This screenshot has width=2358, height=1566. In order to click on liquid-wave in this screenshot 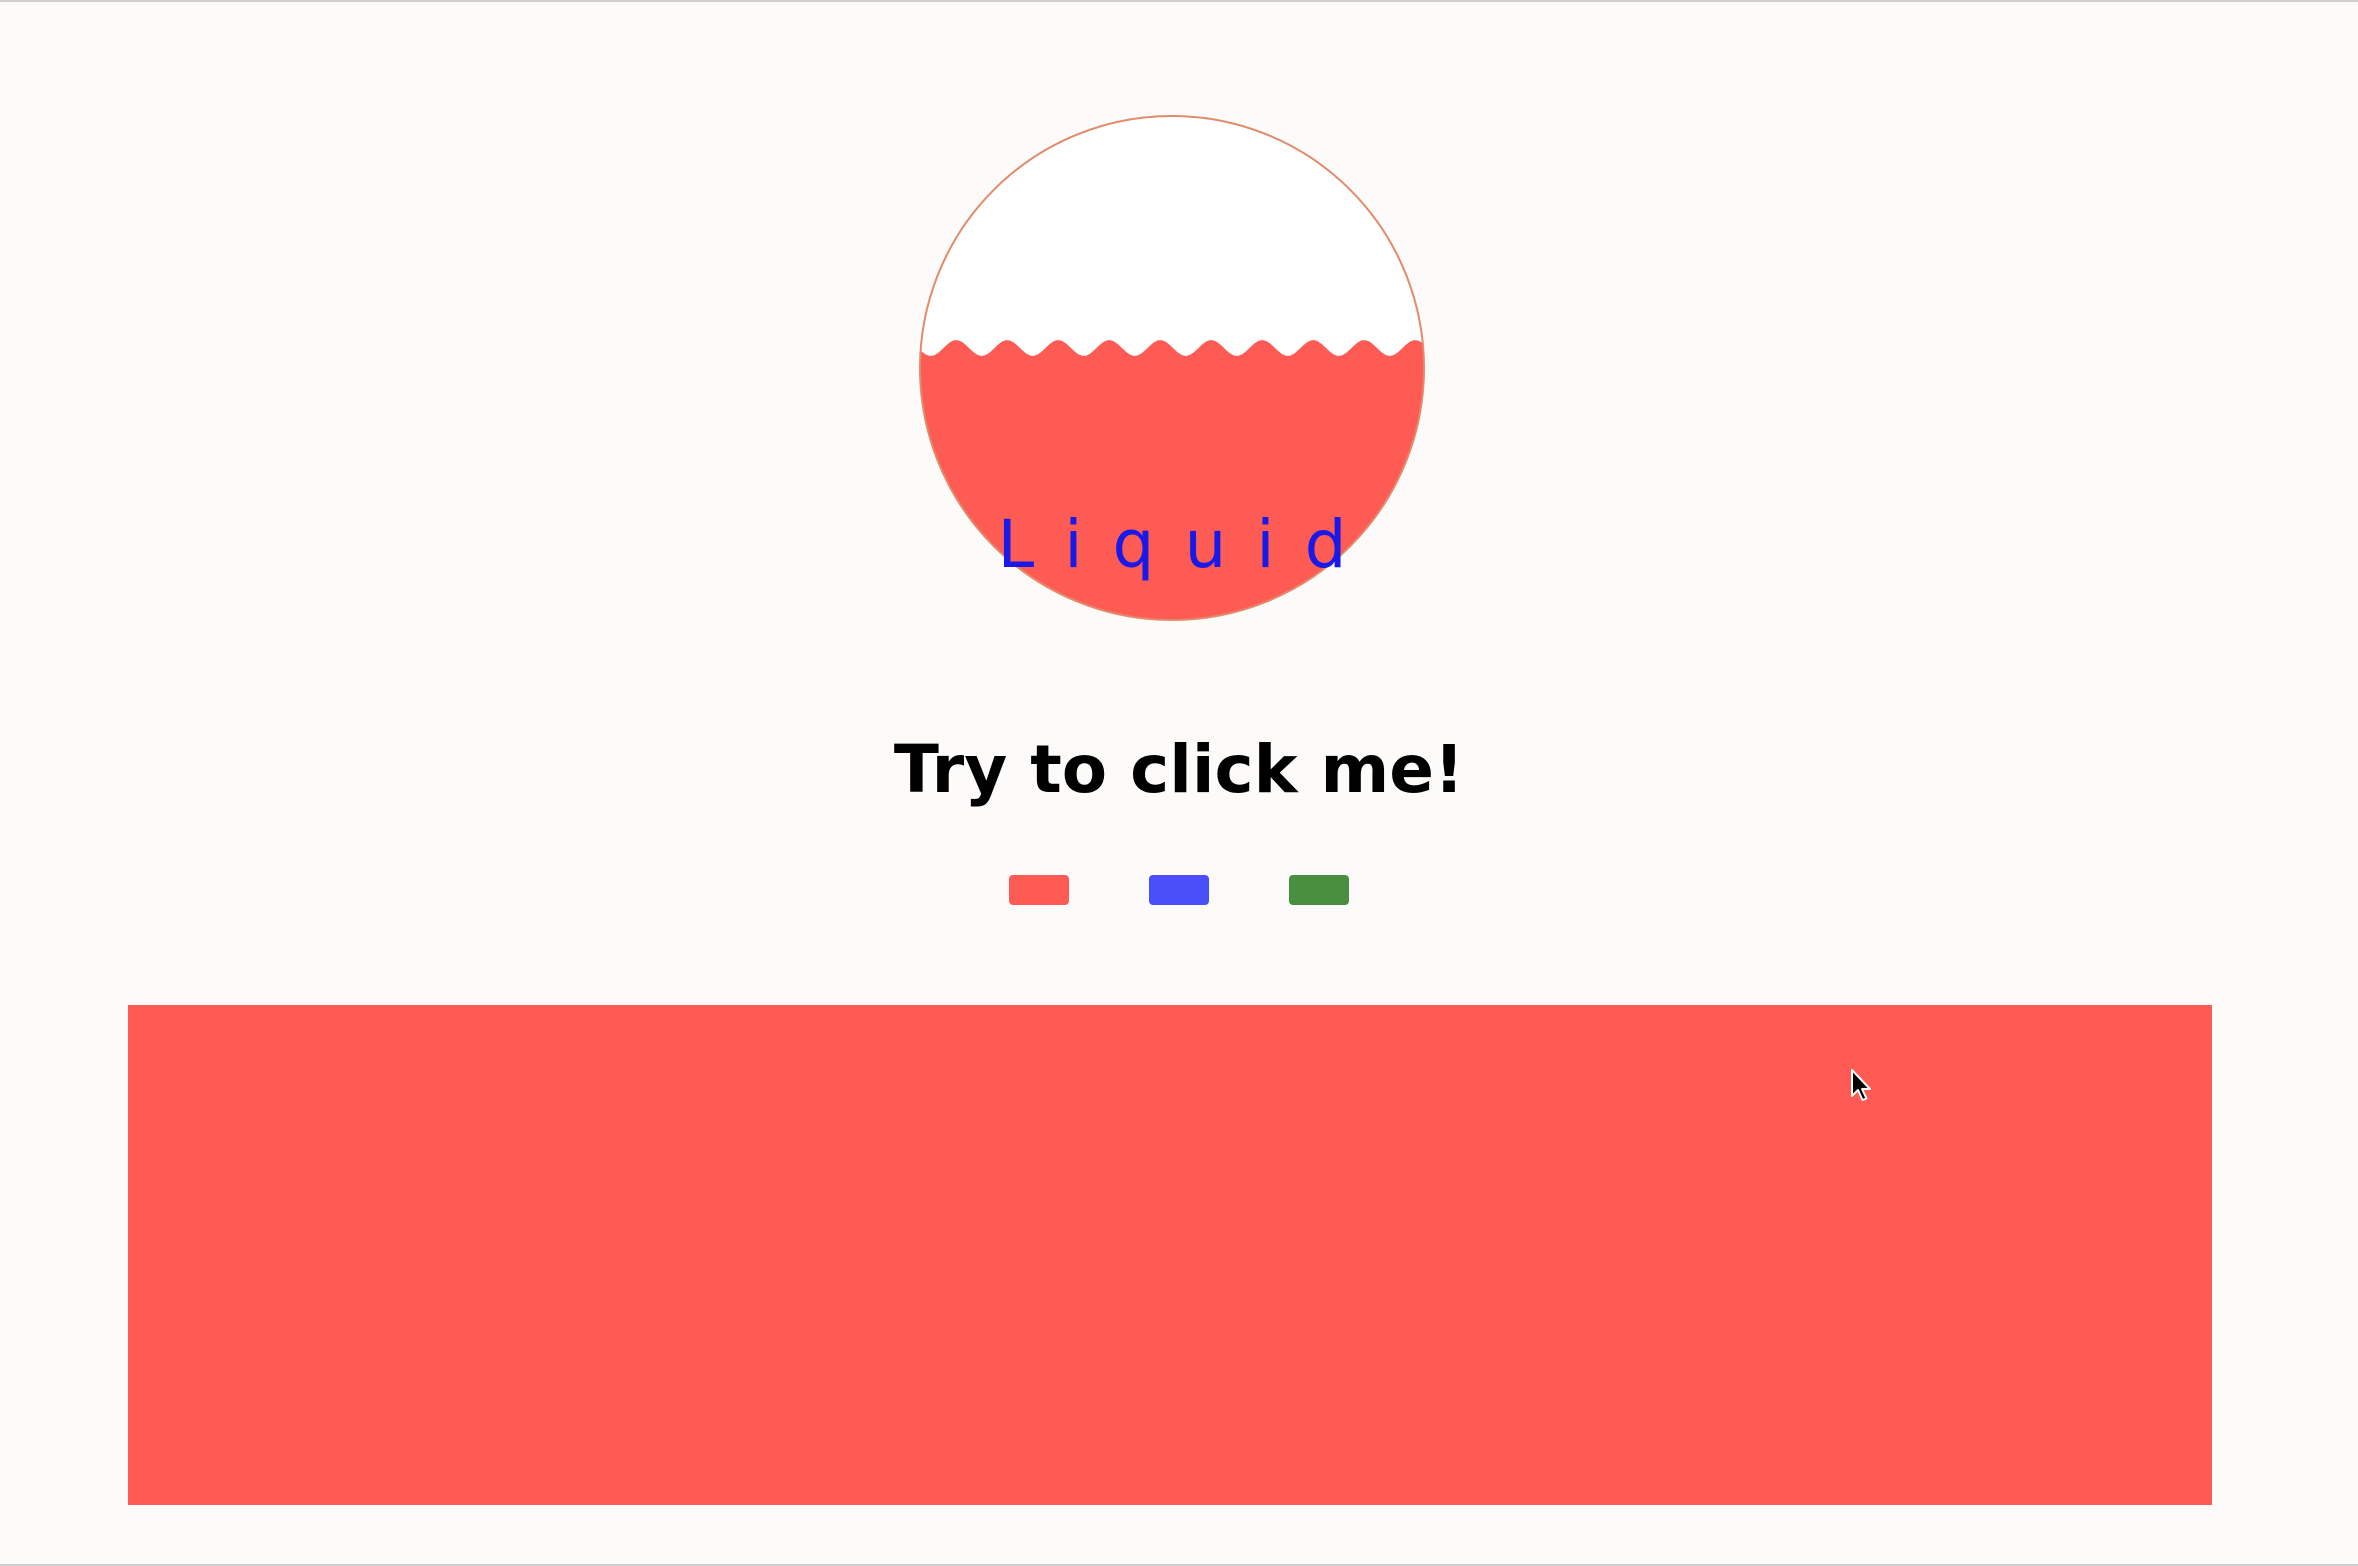, I will do `click(1172, 480)`.